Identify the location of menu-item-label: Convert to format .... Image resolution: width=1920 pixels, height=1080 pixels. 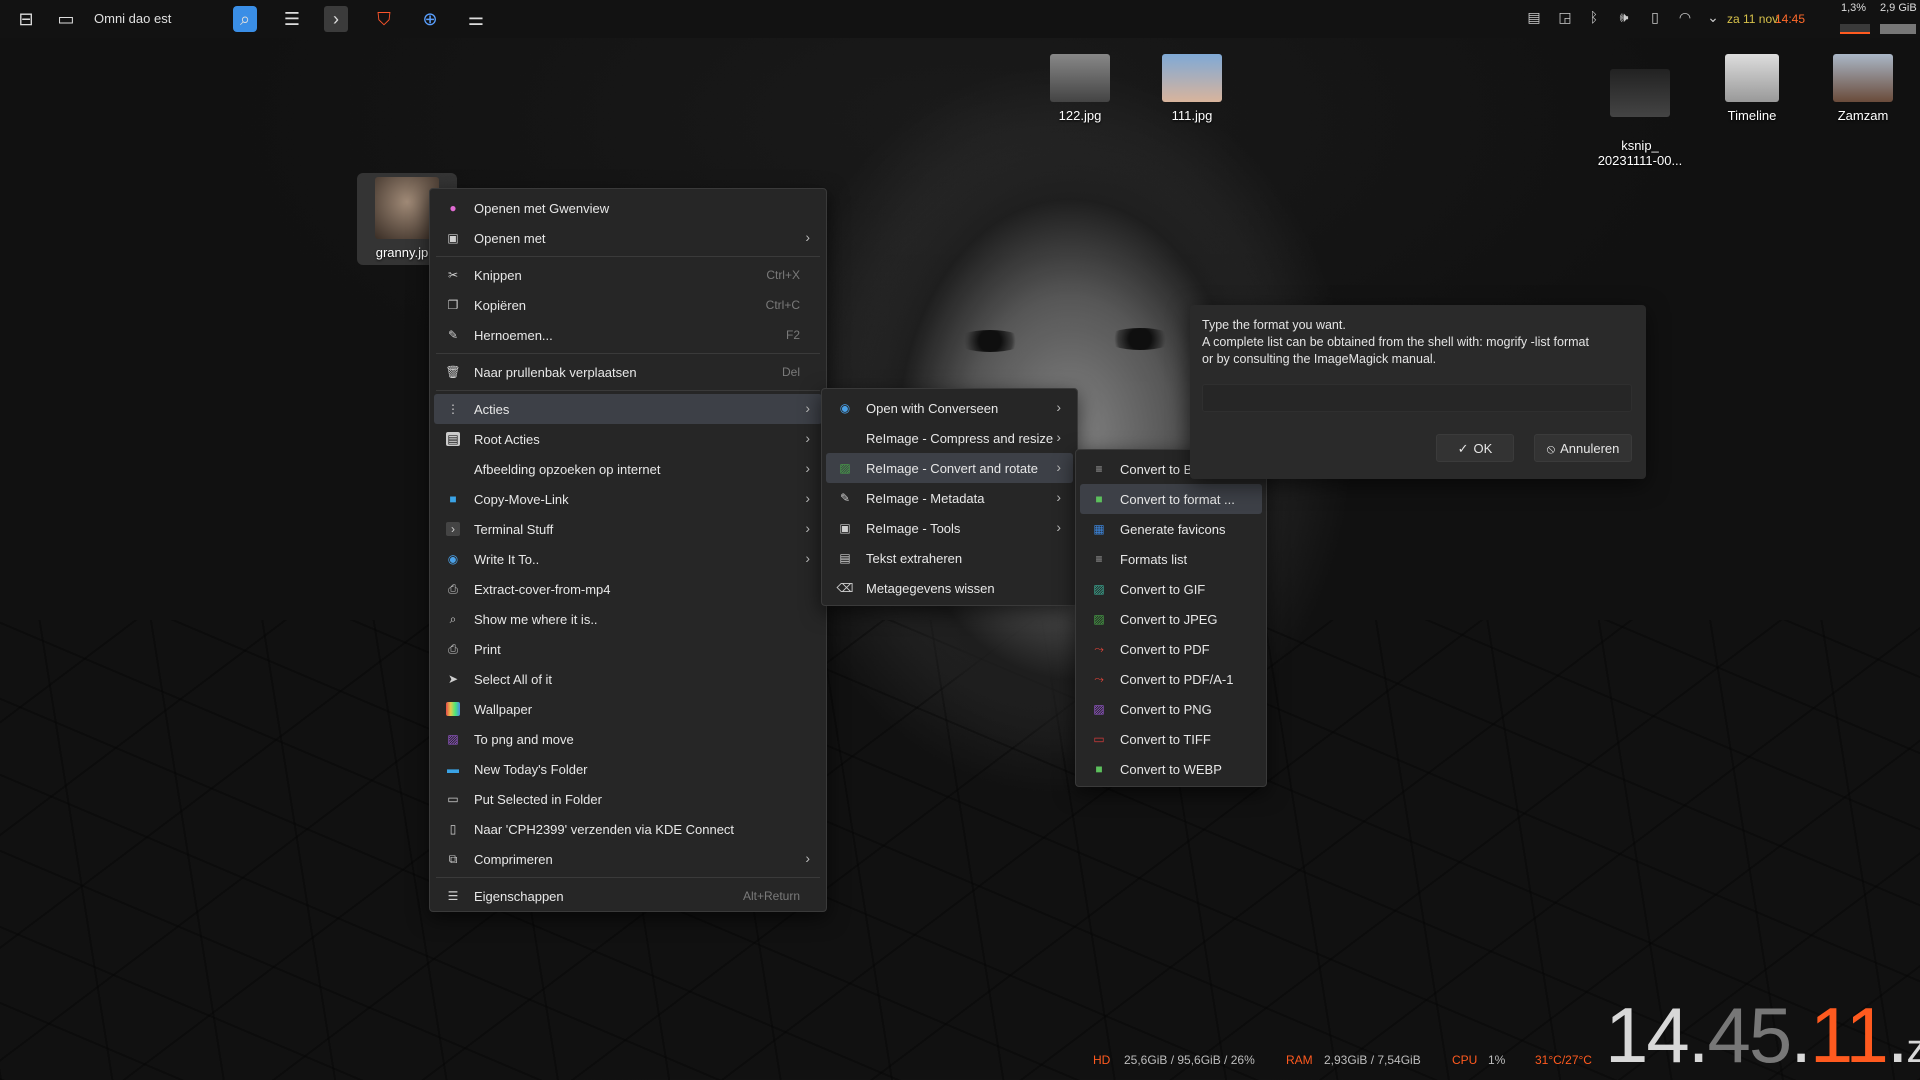
(1177, 499).